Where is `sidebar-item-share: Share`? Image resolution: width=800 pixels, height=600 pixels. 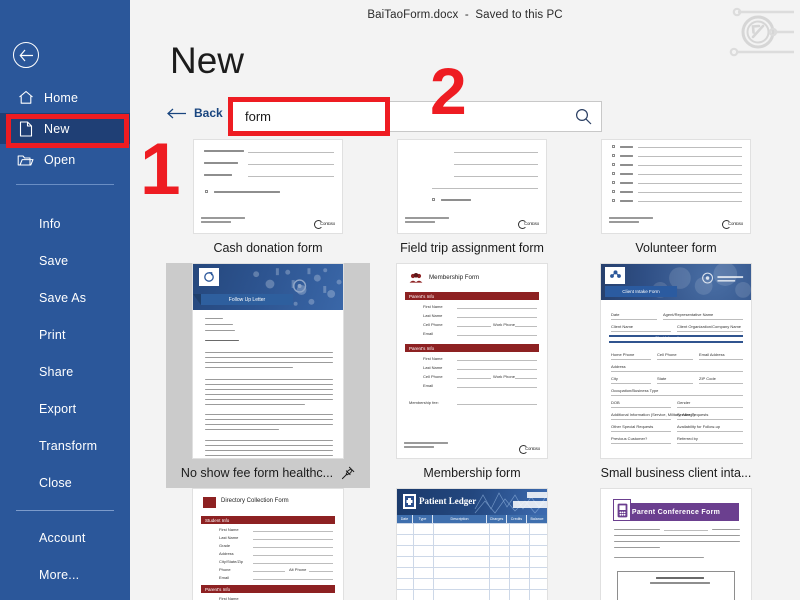
sidebar-item-share: Share is located at coordinates (65, 371).